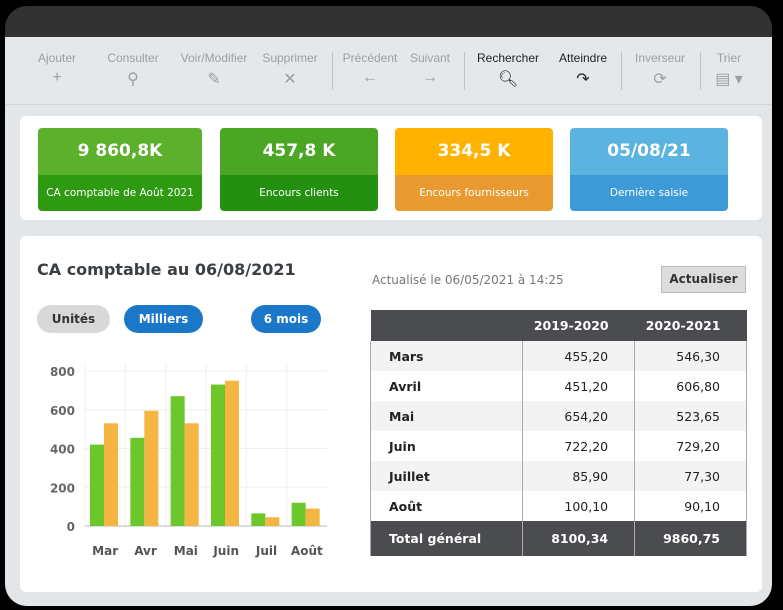 This screenshot has width=783, height=610. I want to click on table-row: Mars 455,20 546,30, so click(558, 356).